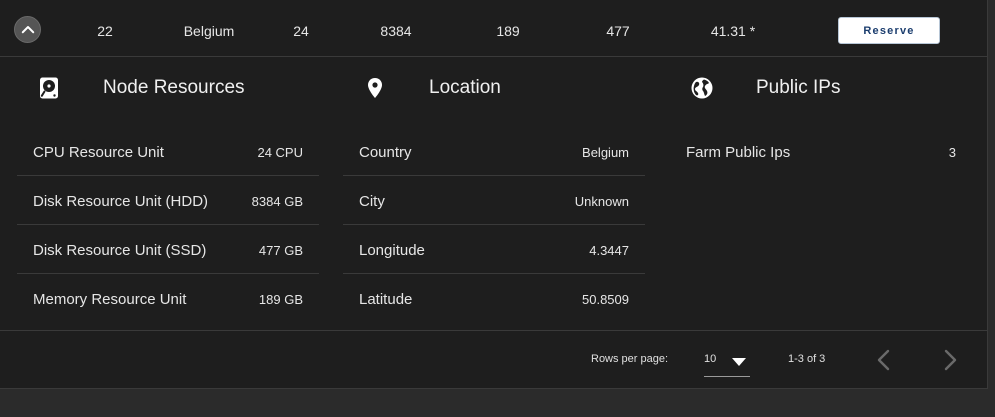  What do you see at coordinates (277, 201) in the screenshot?
I see `item-value: 8384 GB` at bounding box center [277, 201].